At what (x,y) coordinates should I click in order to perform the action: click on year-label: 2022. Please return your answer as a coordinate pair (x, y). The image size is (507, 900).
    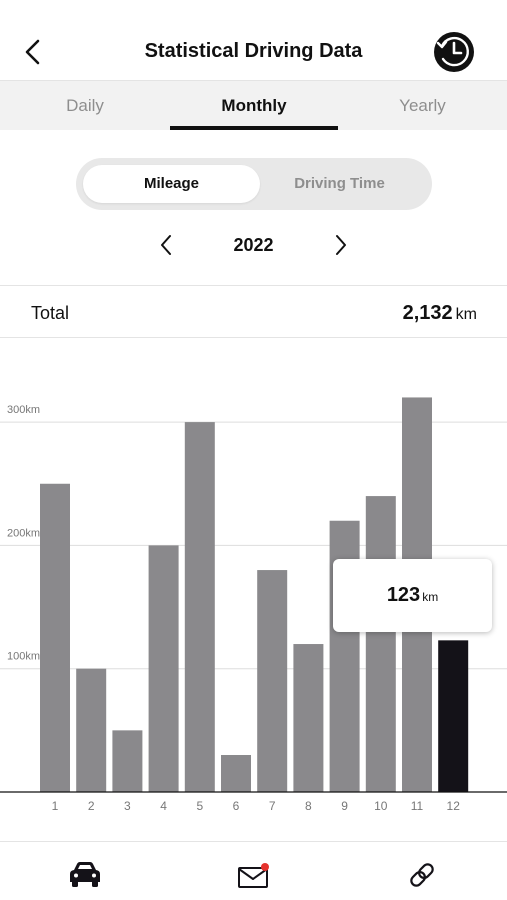
    Looking at the image, I should click on (253, 245).